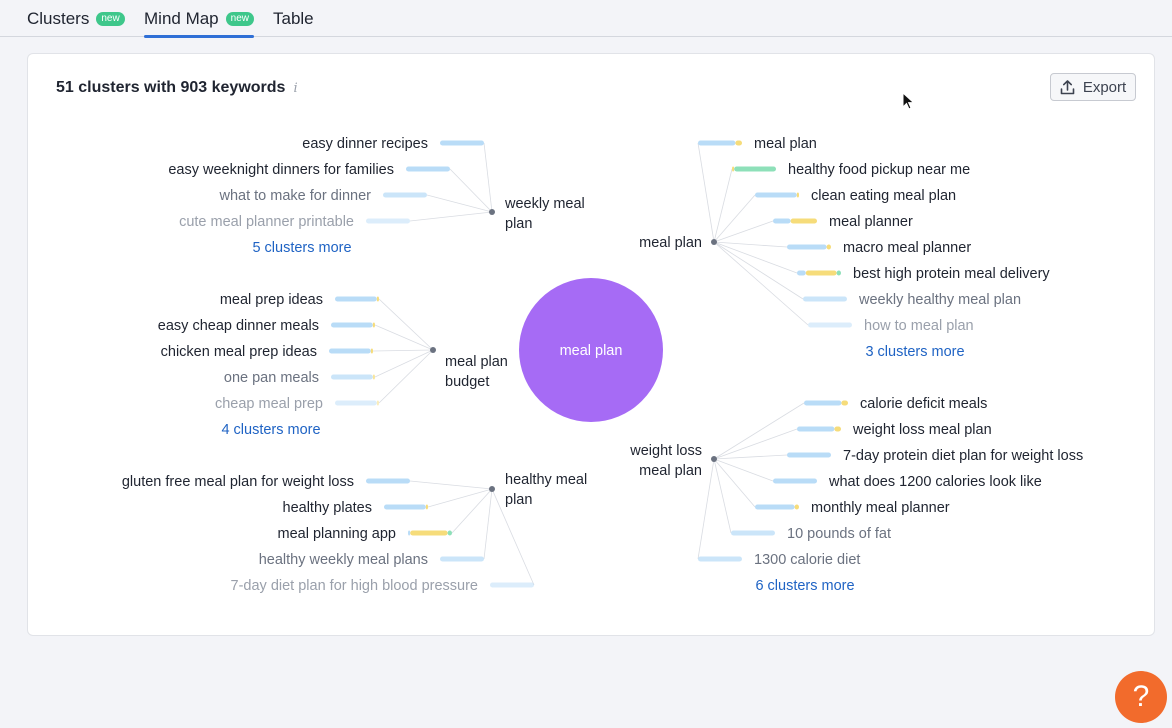 Image resolution: width=1172 pixels, height=728 pixels. Describe the element at coordinates (266, 222) in the screenshot. I see `keyword-label: cute meal planner printable` at that location.